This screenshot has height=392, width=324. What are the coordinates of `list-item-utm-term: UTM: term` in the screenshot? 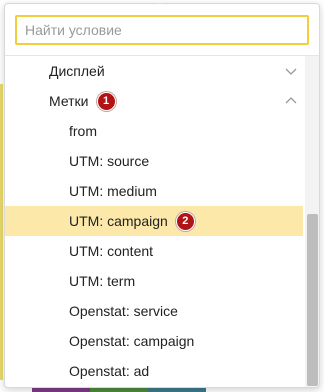 It's located at (154, 281).